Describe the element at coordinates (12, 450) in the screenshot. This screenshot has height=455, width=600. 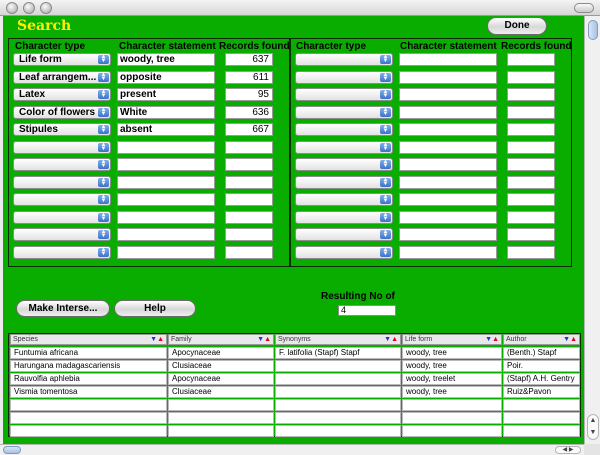
I see `horizontal-scroll-thumb` at that location.